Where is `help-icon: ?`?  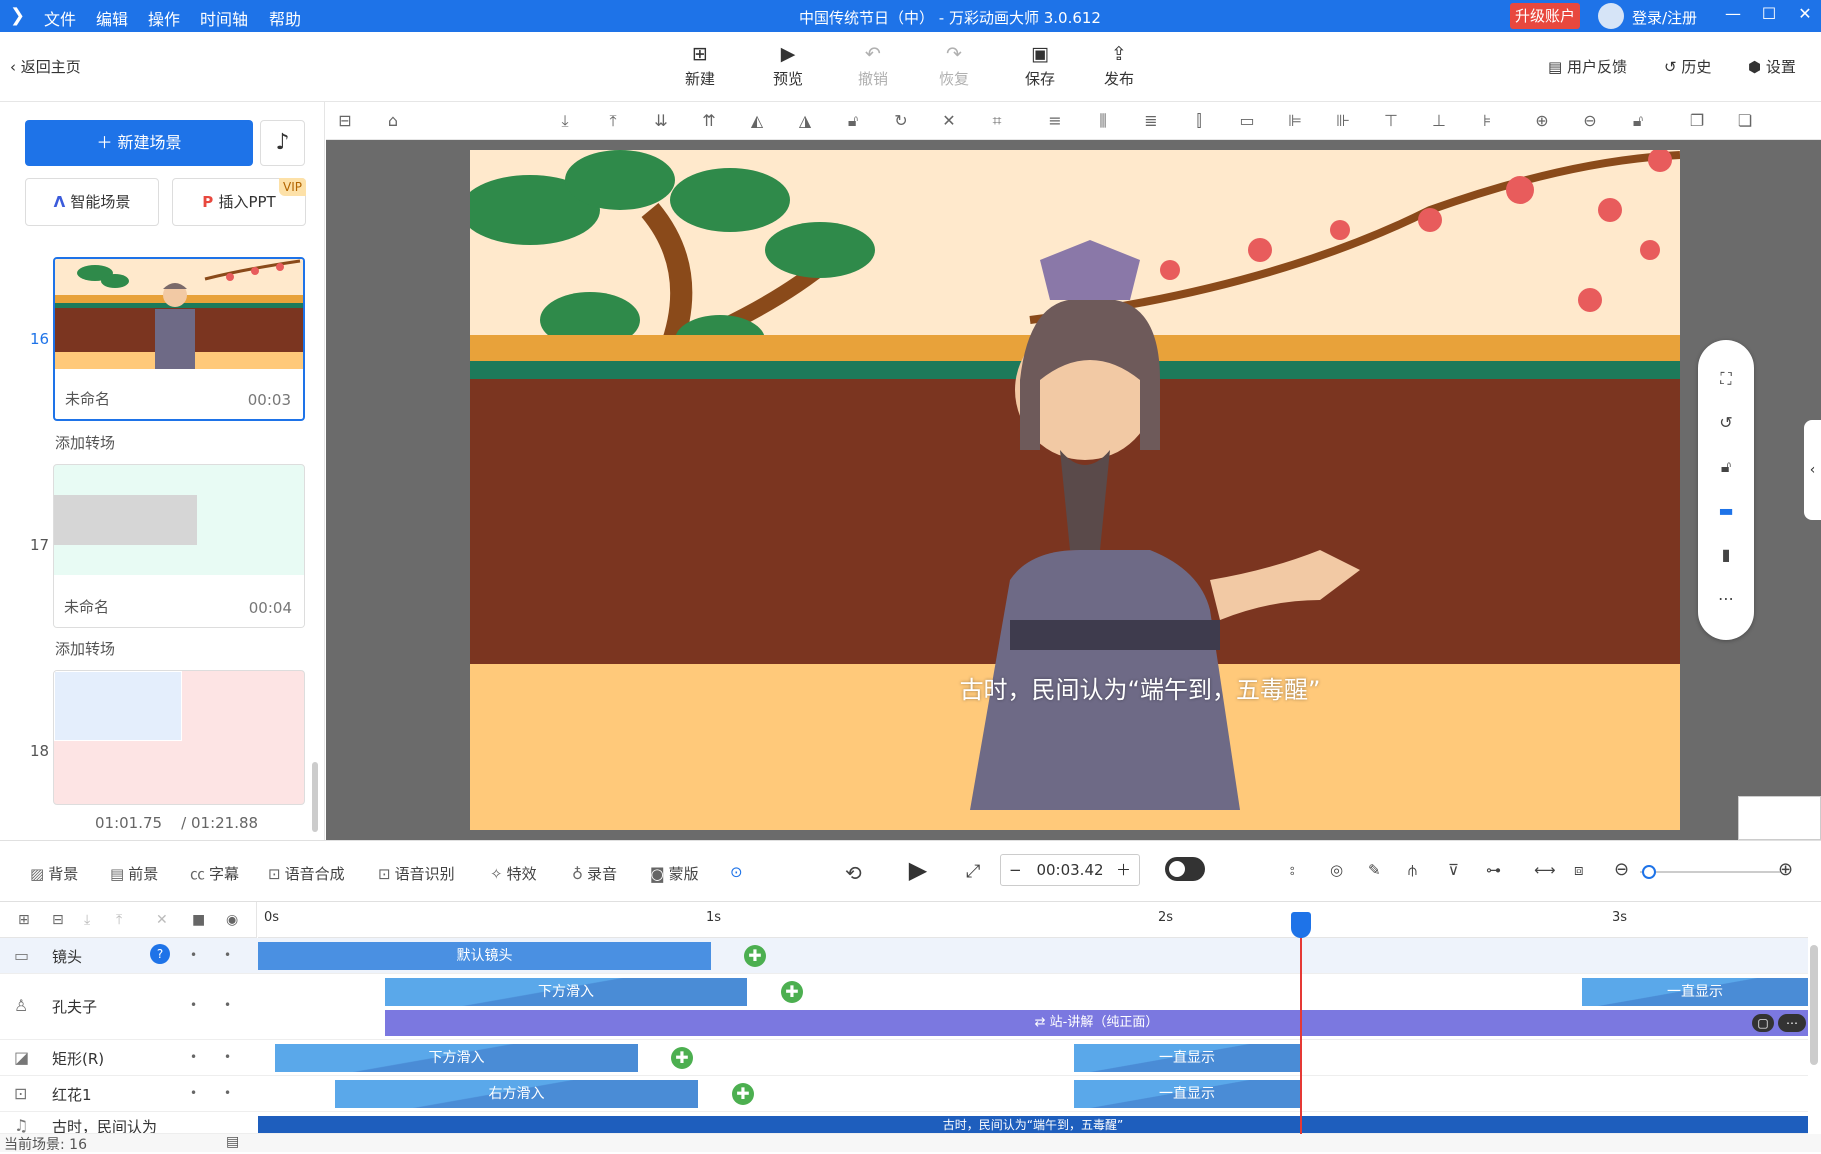 help-icon: ? is located at coordinates (160, 954).